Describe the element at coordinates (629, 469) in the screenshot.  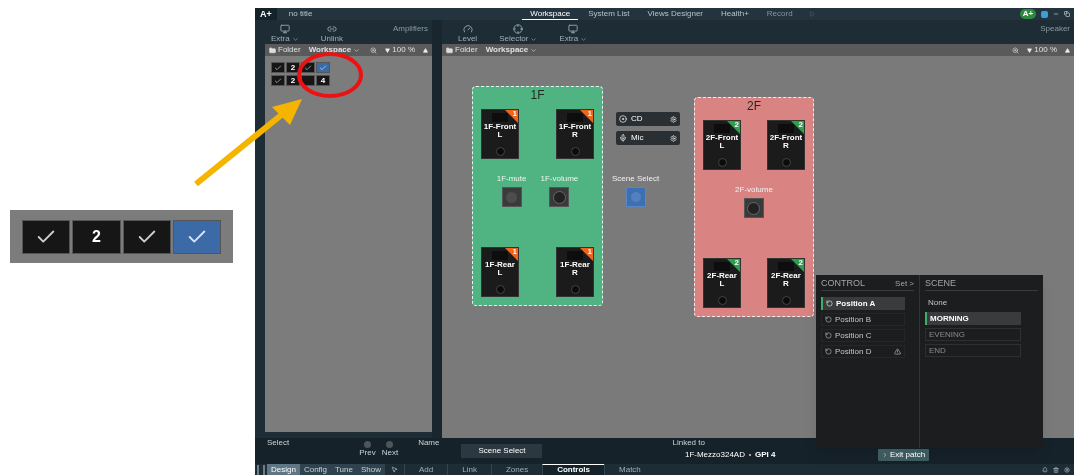
I see `view-tab: Match` at that location.